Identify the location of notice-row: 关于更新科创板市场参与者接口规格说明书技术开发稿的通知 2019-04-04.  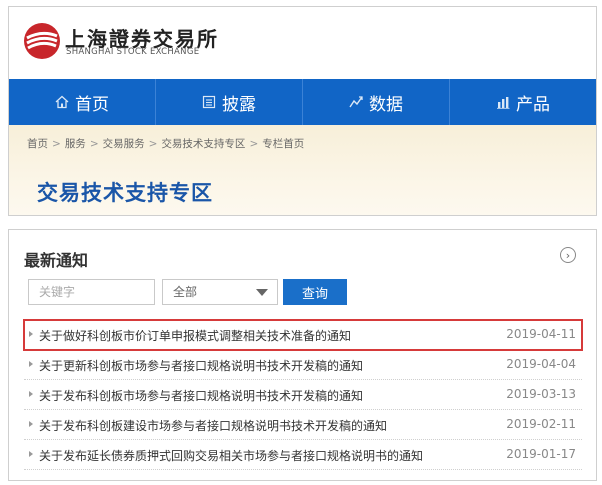
(303, 365).